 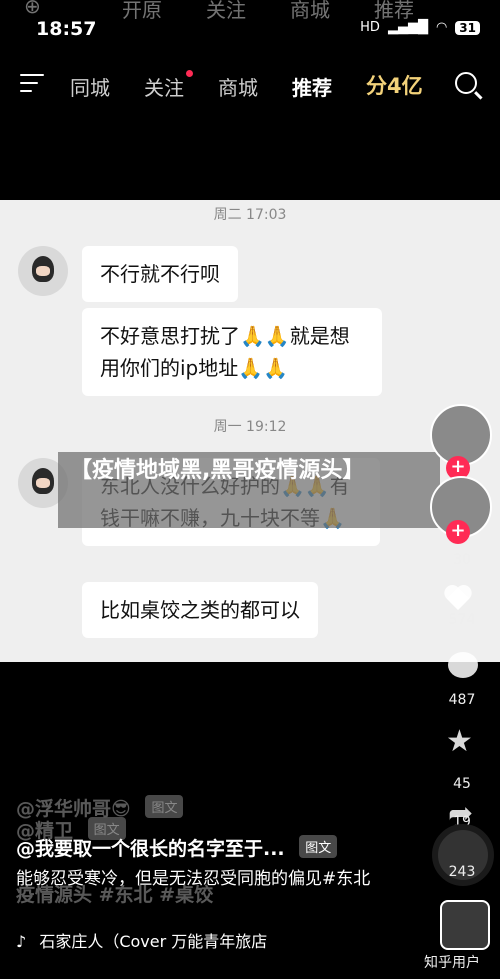 I want to click on chat-bubble: 不好意思打扰了🙏🙏就是想用你们的ip地址🙏🙏, so click(x=232, y=352).